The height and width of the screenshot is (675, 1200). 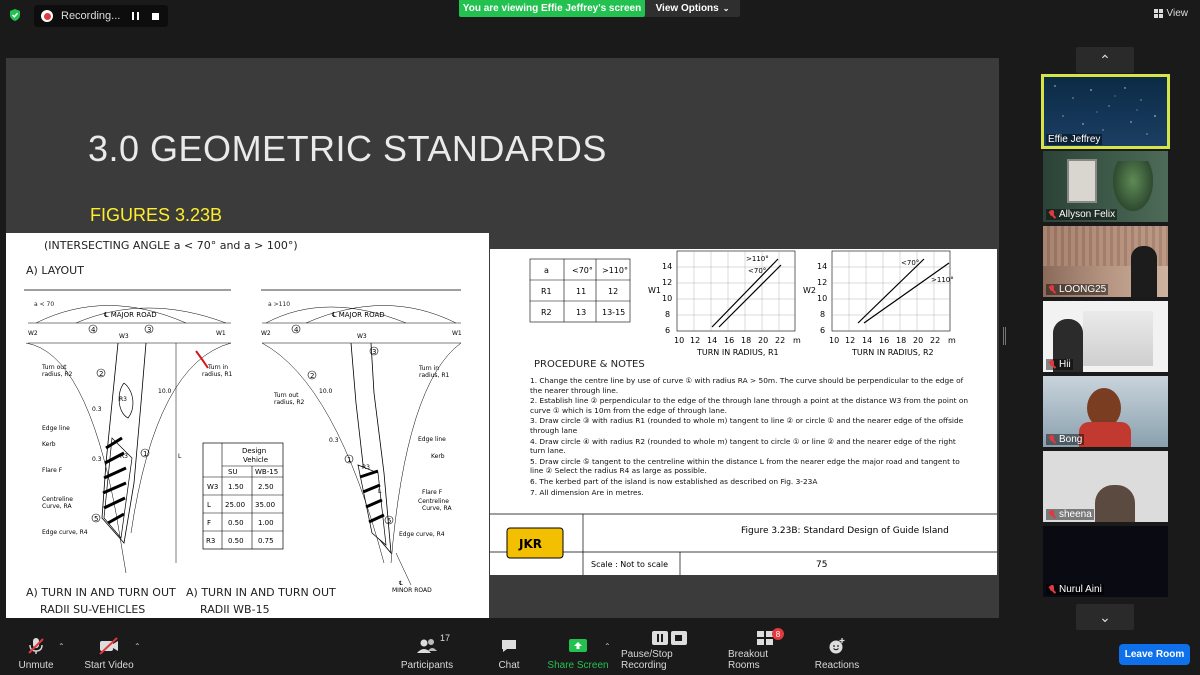 I want to click on scroll-down-button: ⌄, so click(x=1105, y=617).